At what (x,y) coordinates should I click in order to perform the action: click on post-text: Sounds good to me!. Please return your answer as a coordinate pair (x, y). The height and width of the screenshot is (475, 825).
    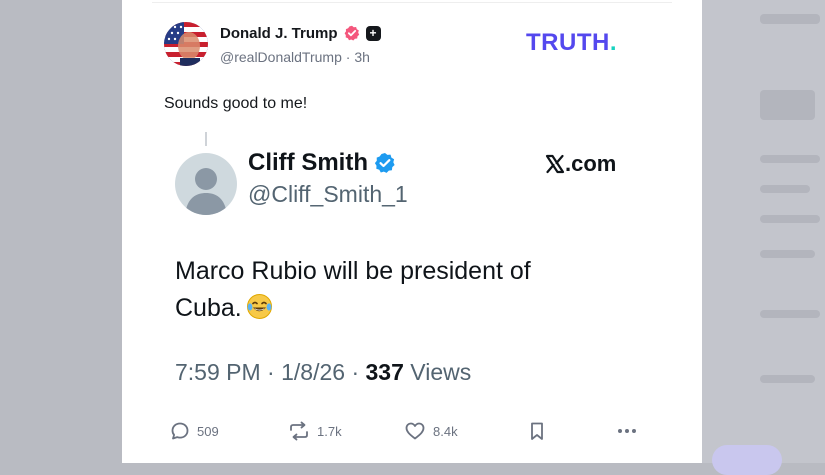
    Looking at the image, I should click on (236, 103).